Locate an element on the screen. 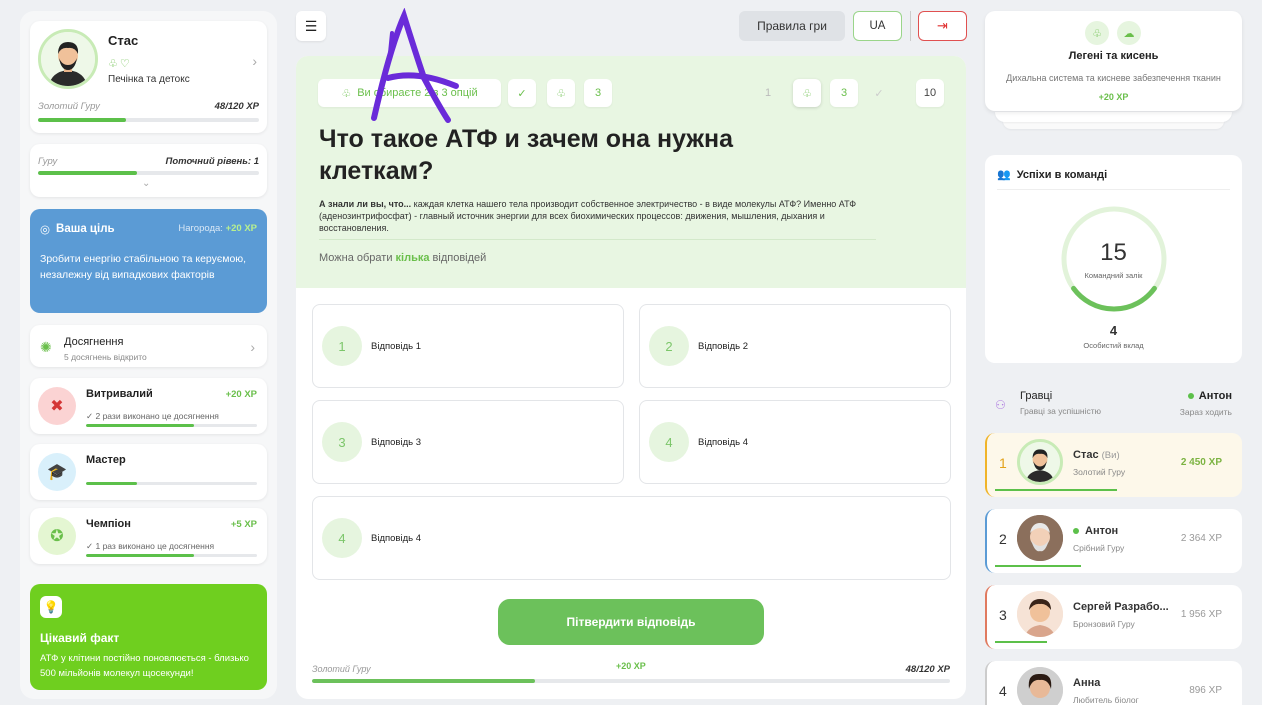 This screenshot has width=1262, height=705. divider is located at coordinates (910, 26).